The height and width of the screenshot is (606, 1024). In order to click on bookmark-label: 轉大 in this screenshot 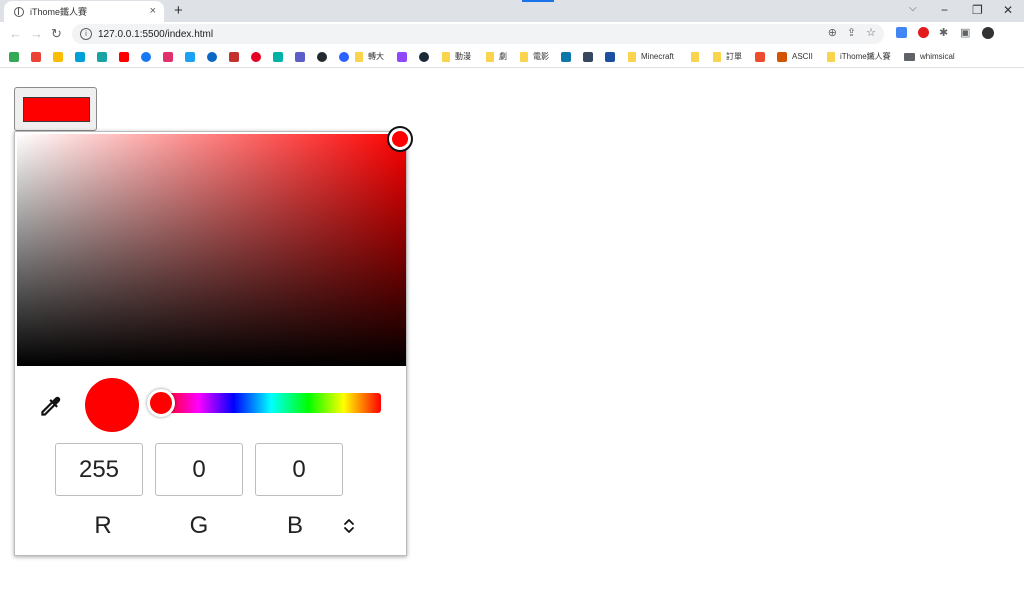, I will do `click(376, 57)`.